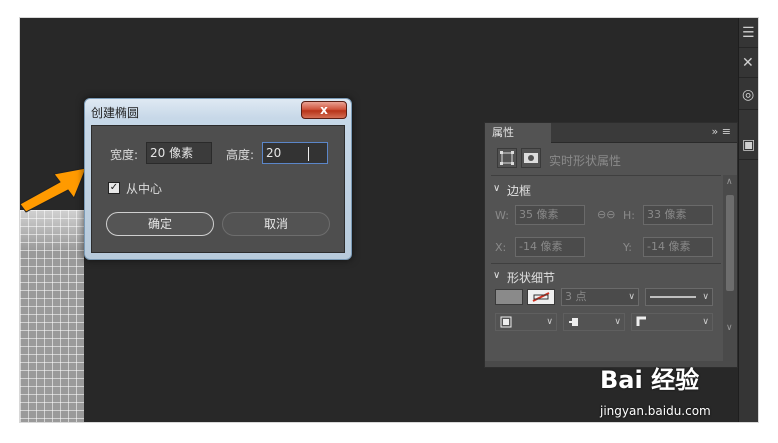 This screenshot has height=443, width=778. Describe the element at coordinates (611, 133) in the screenshot. I see `panel-tabbar: 属性 » ≡` at that location.